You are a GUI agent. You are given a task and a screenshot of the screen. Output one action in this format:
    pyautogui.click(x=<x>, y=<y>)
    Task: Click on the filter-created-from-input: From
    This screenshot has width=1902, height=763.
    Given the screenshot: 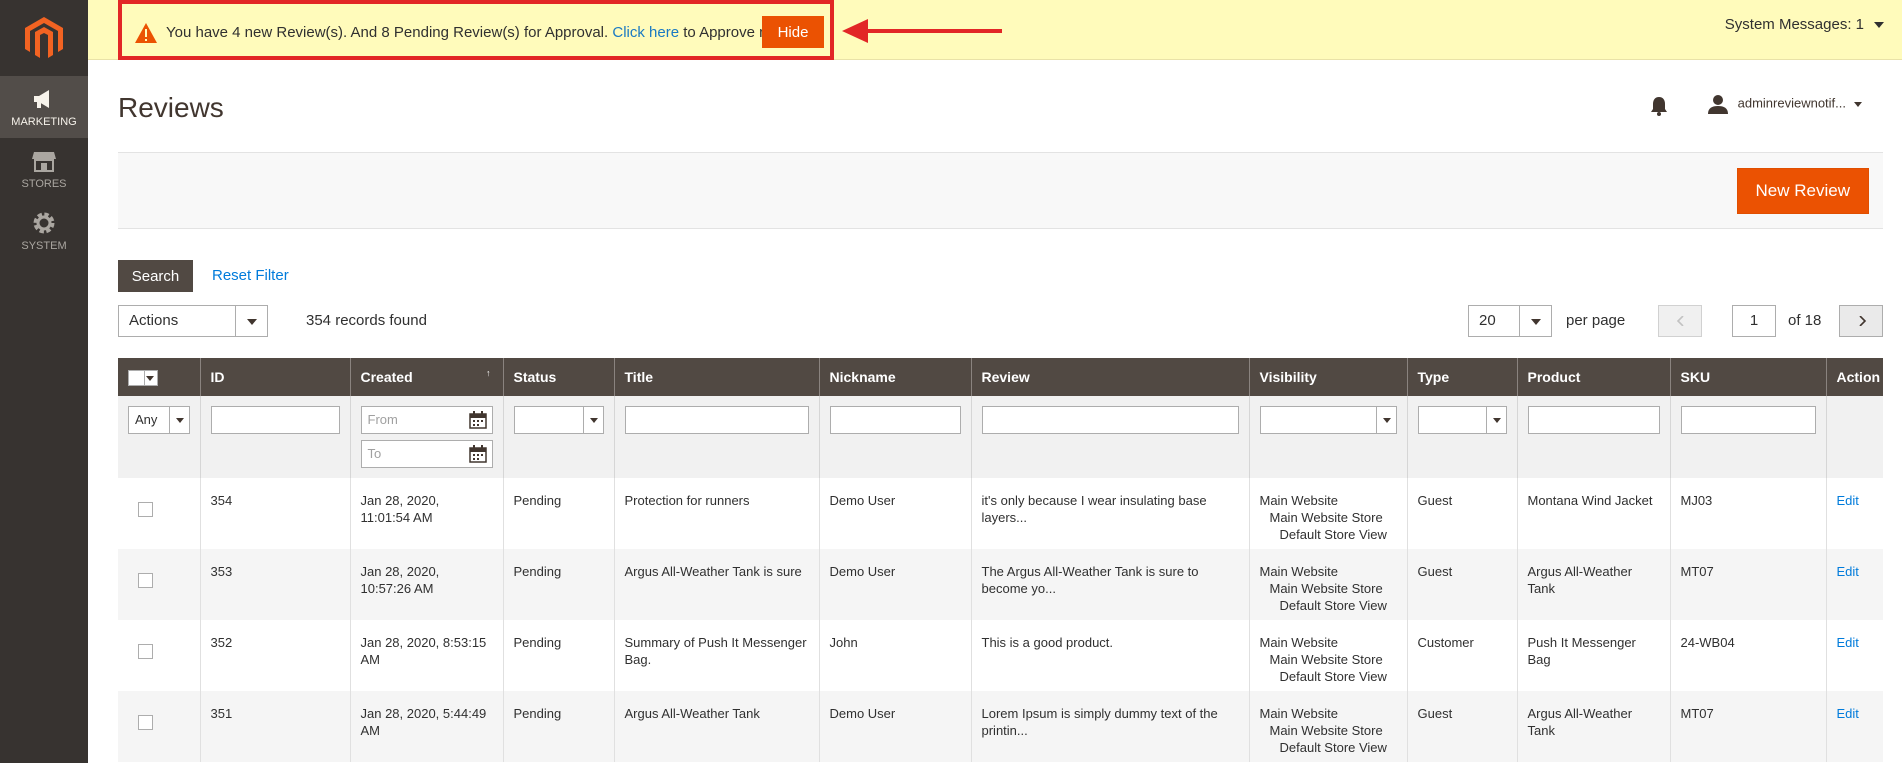 What is the action you would take?
    pyautogui.click(x=426, y=420)
    